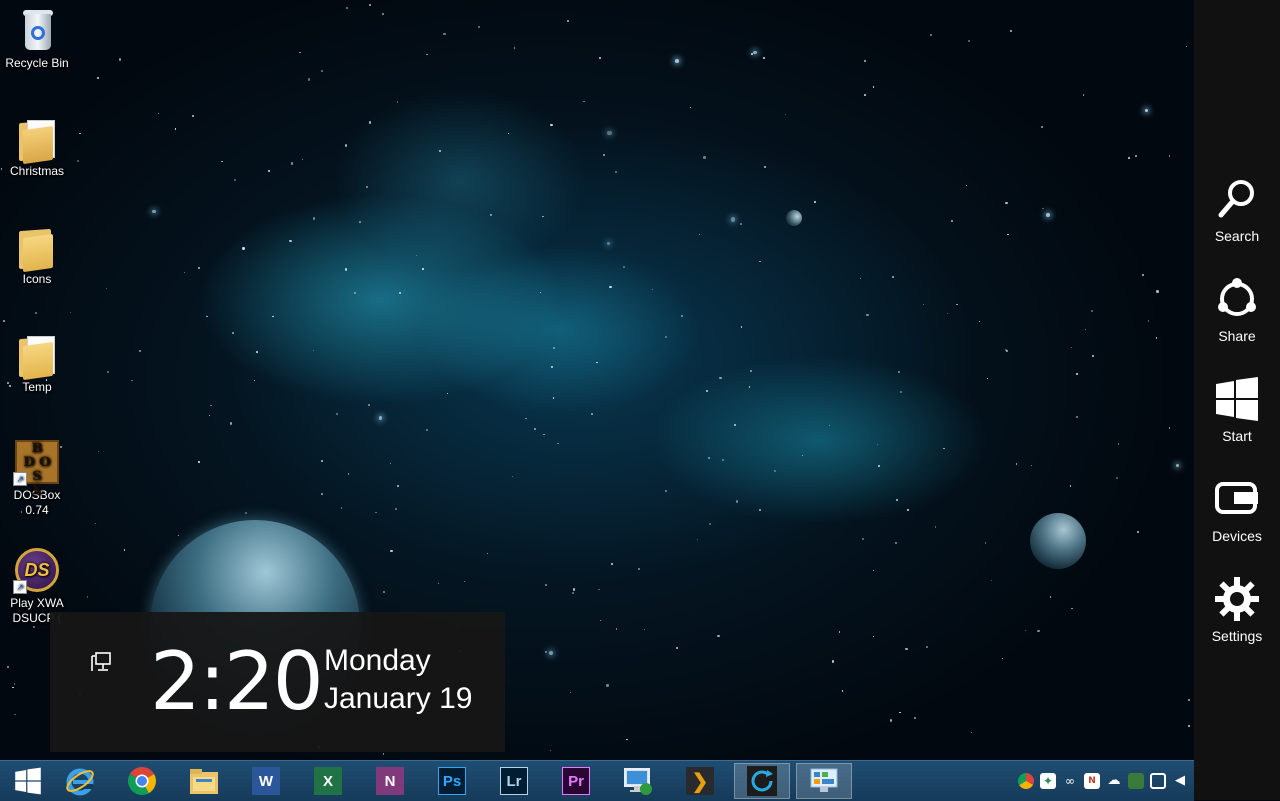  I want to click on taskbar-word: W, so click(266, 781).